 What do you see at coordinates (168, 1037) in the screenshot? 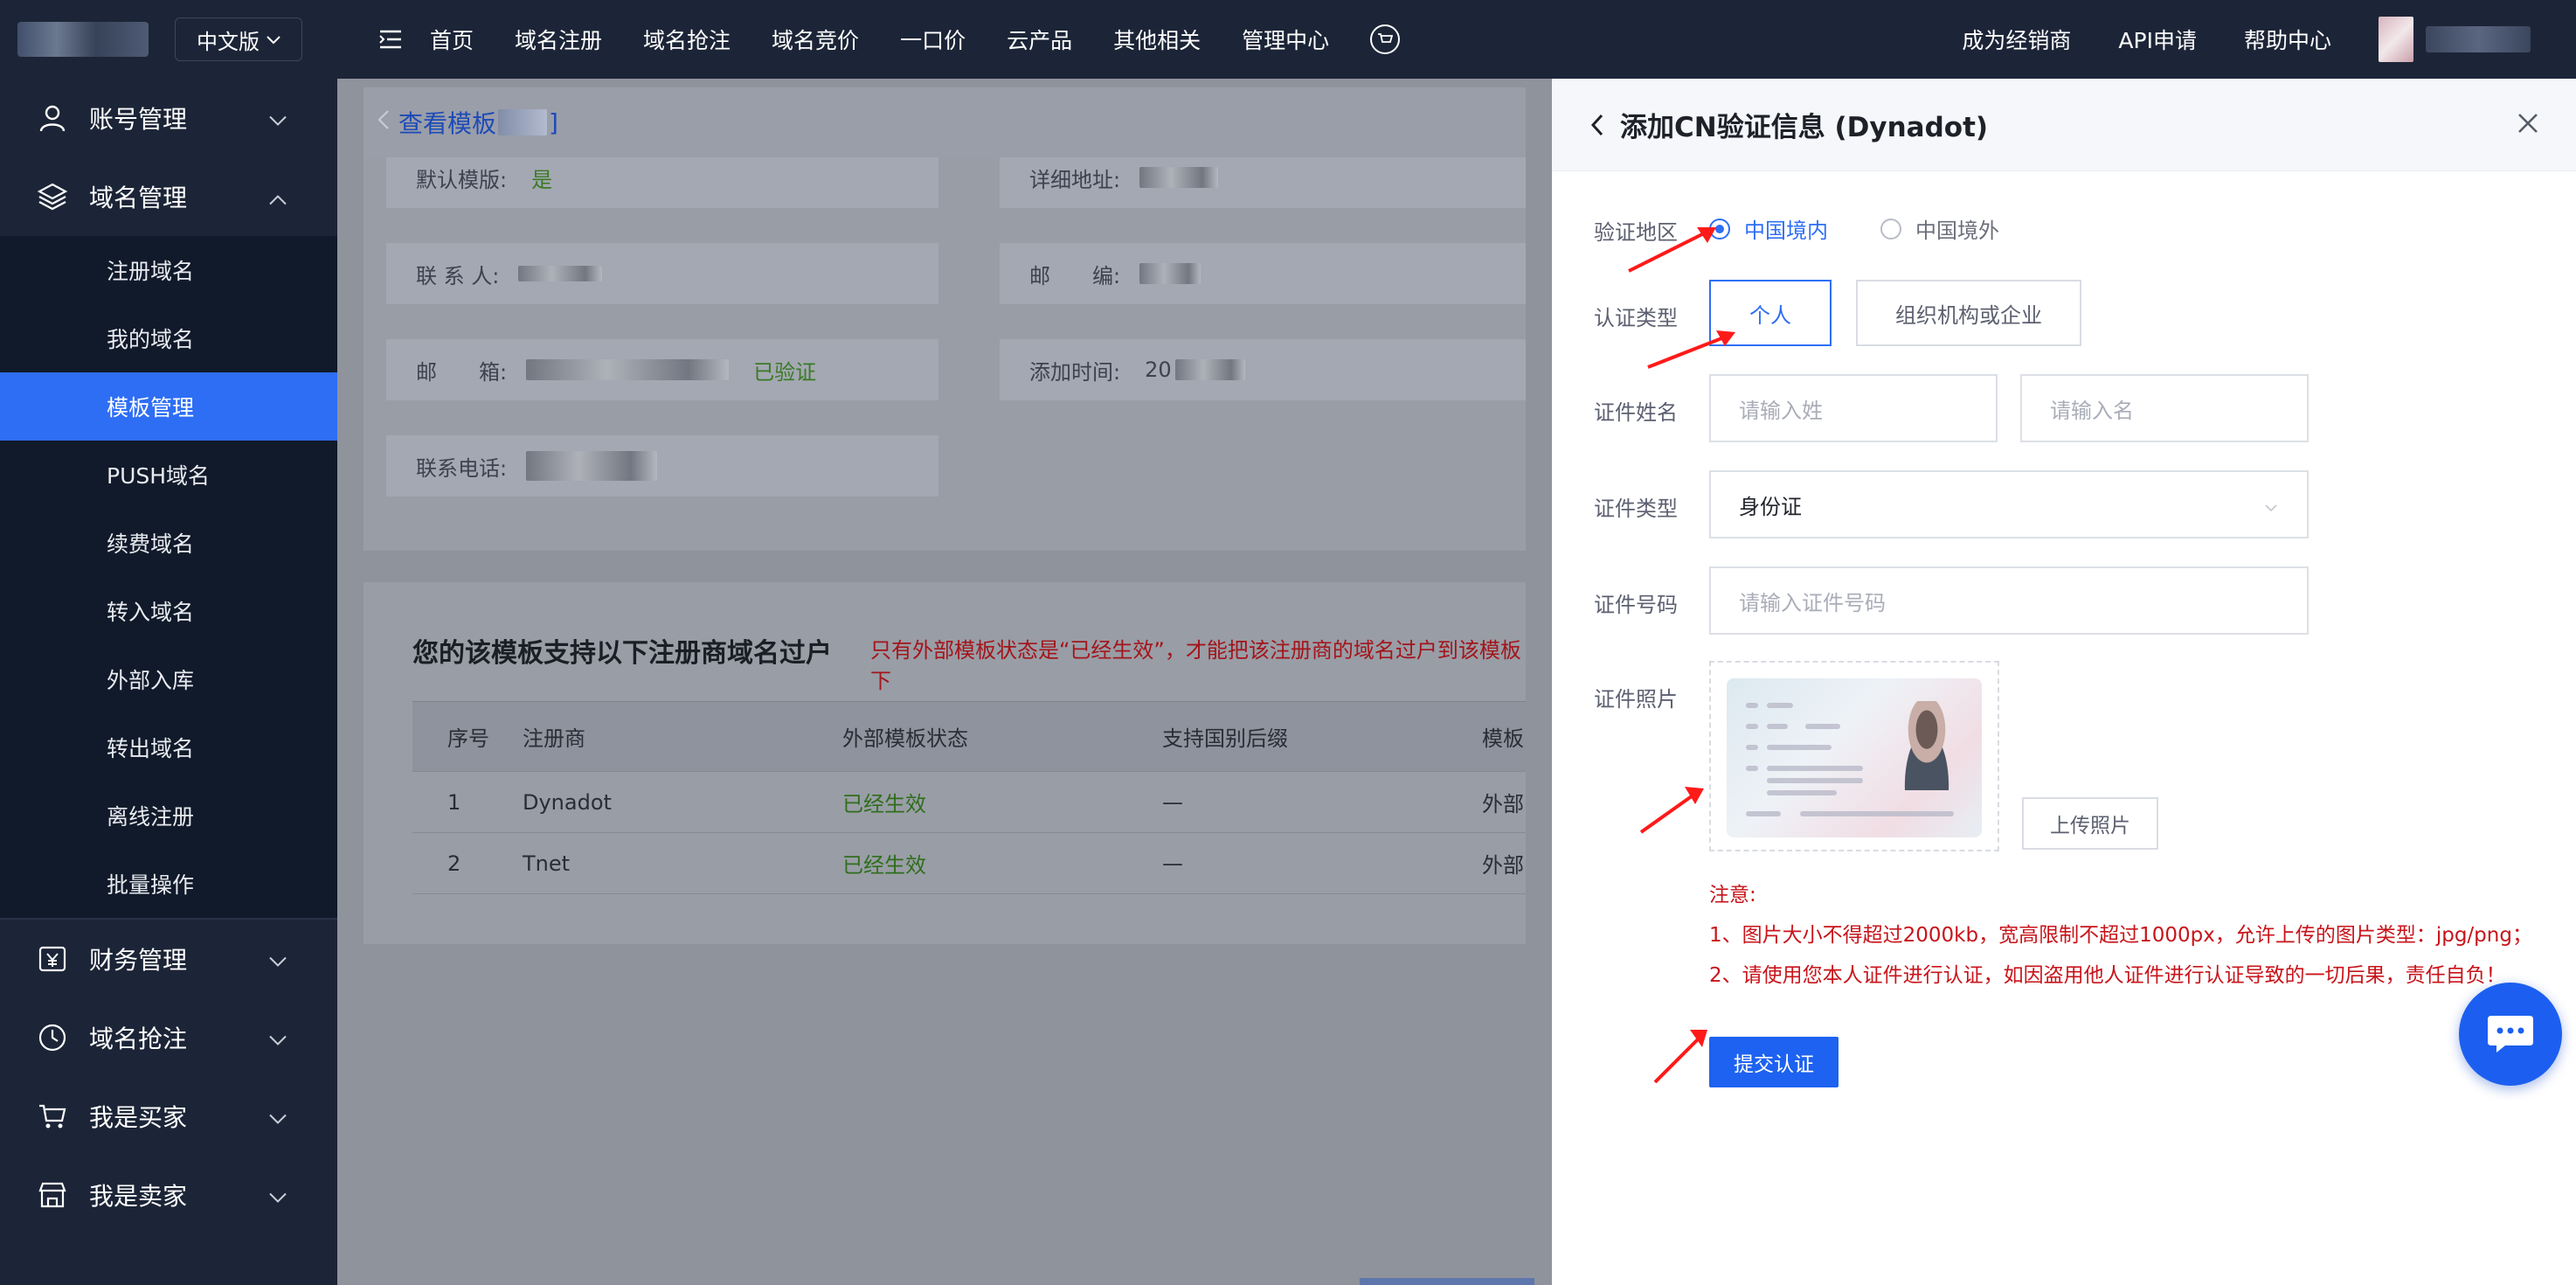
I see `sidebar-group-backorder: 域名抢注` at bounding box center [168, 1037].